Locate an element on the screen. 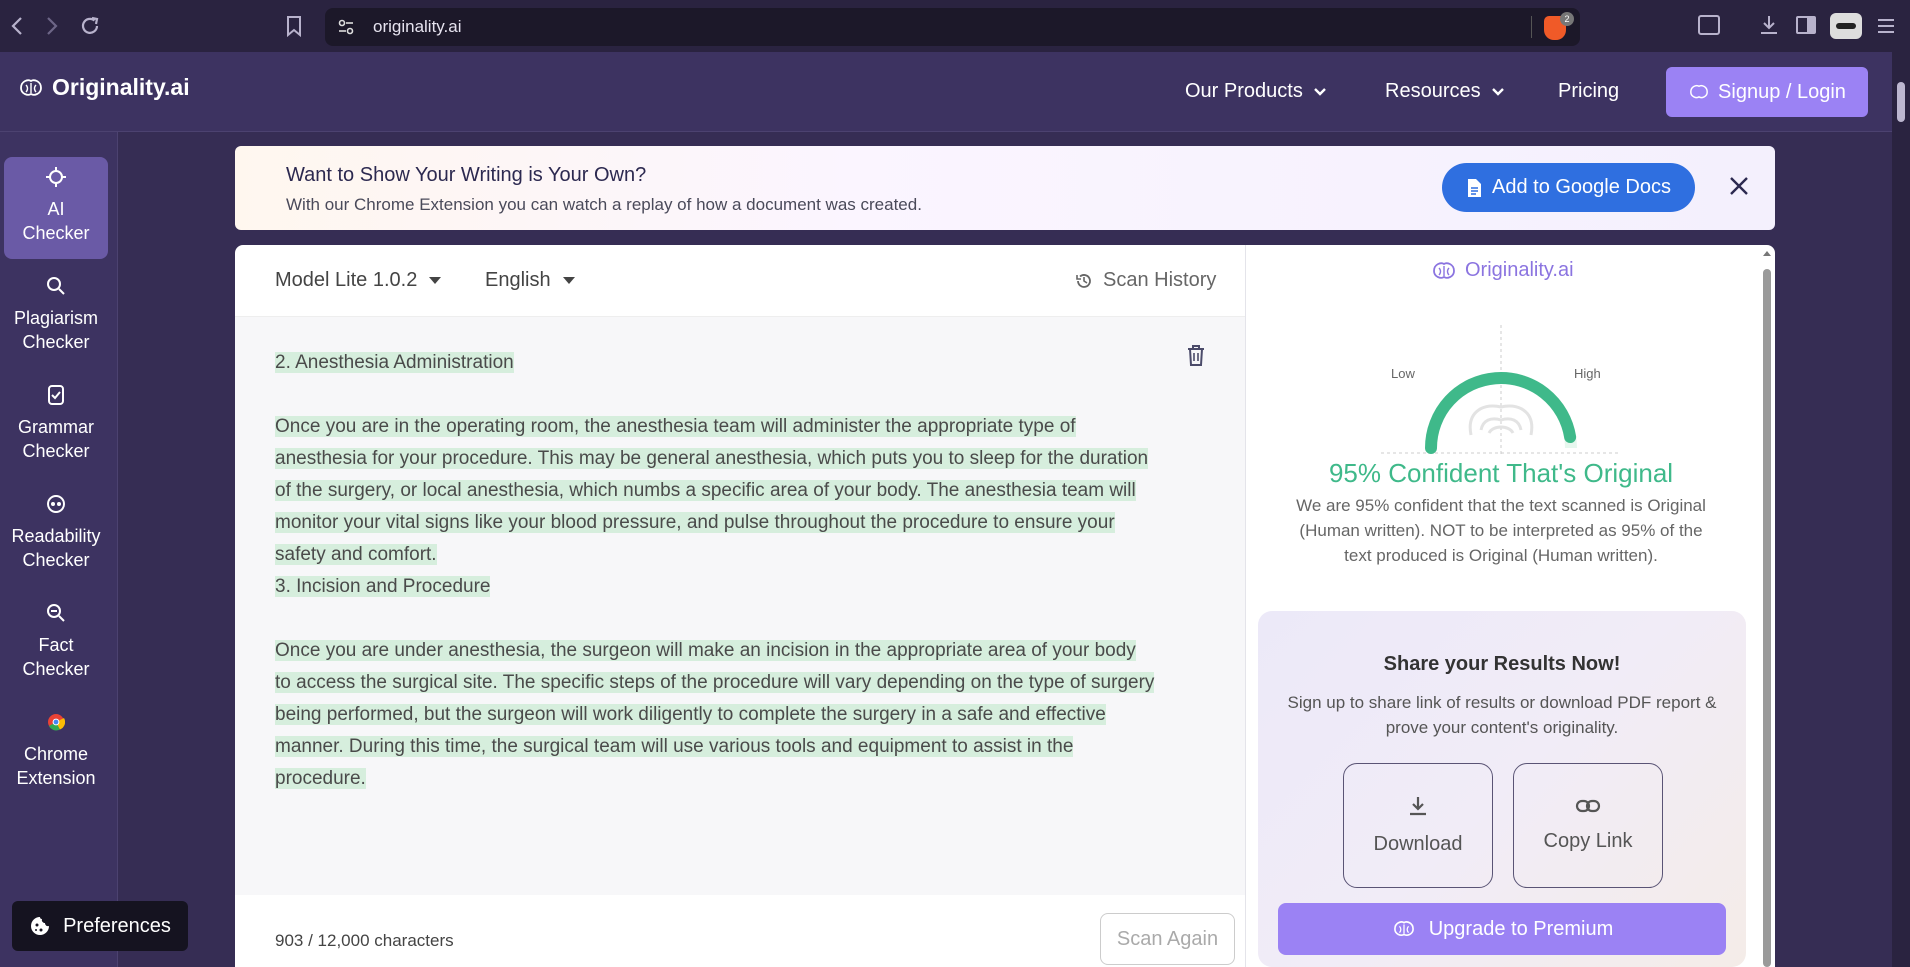  scan-history-label: Scan History is located at coordinates (1160, 280).